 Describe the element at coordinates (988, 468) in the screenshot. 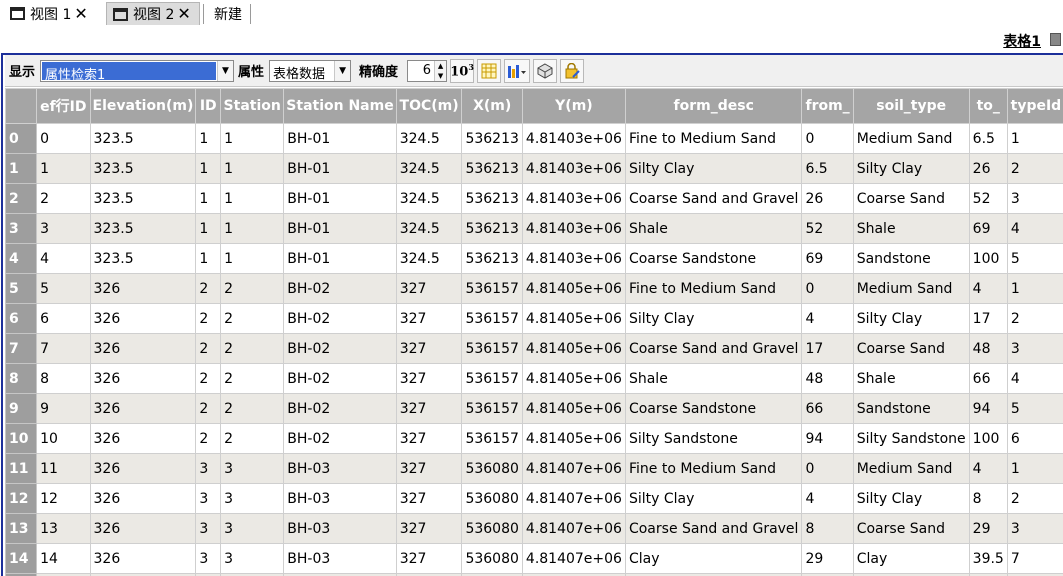

I see `table-cell: 4` at that location.